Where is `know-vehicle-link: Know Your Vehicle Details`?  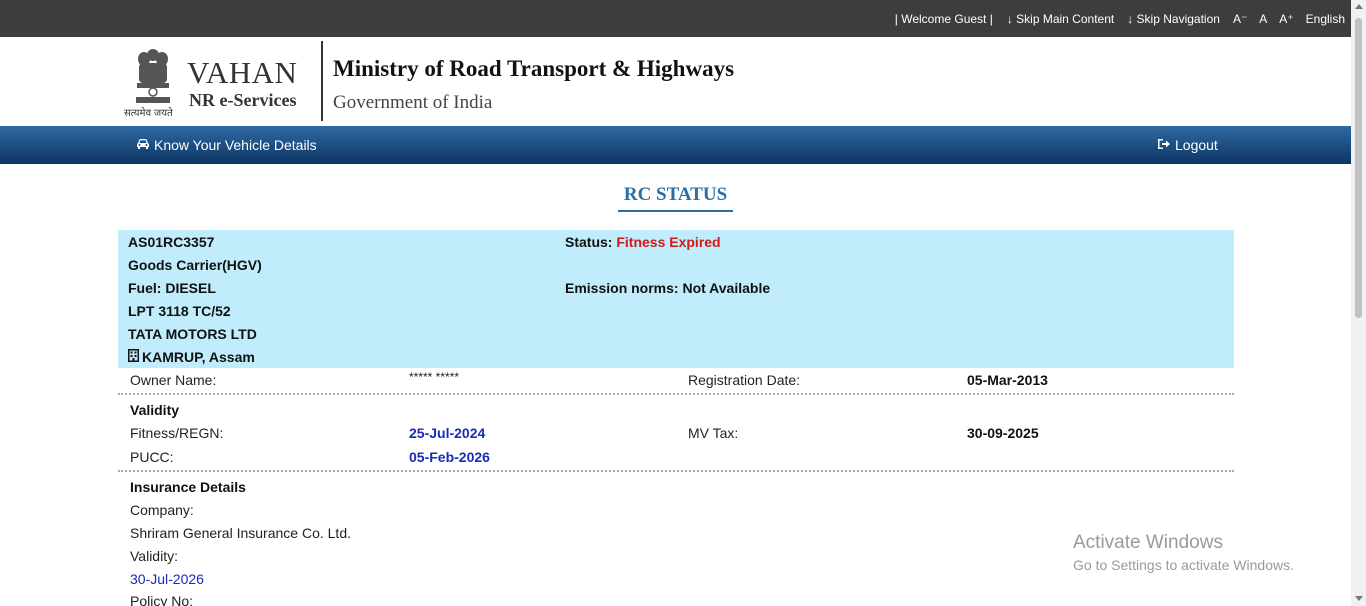
know-vehicle-link: Know Your Vehicle Details is located at coordinates (226, 145).